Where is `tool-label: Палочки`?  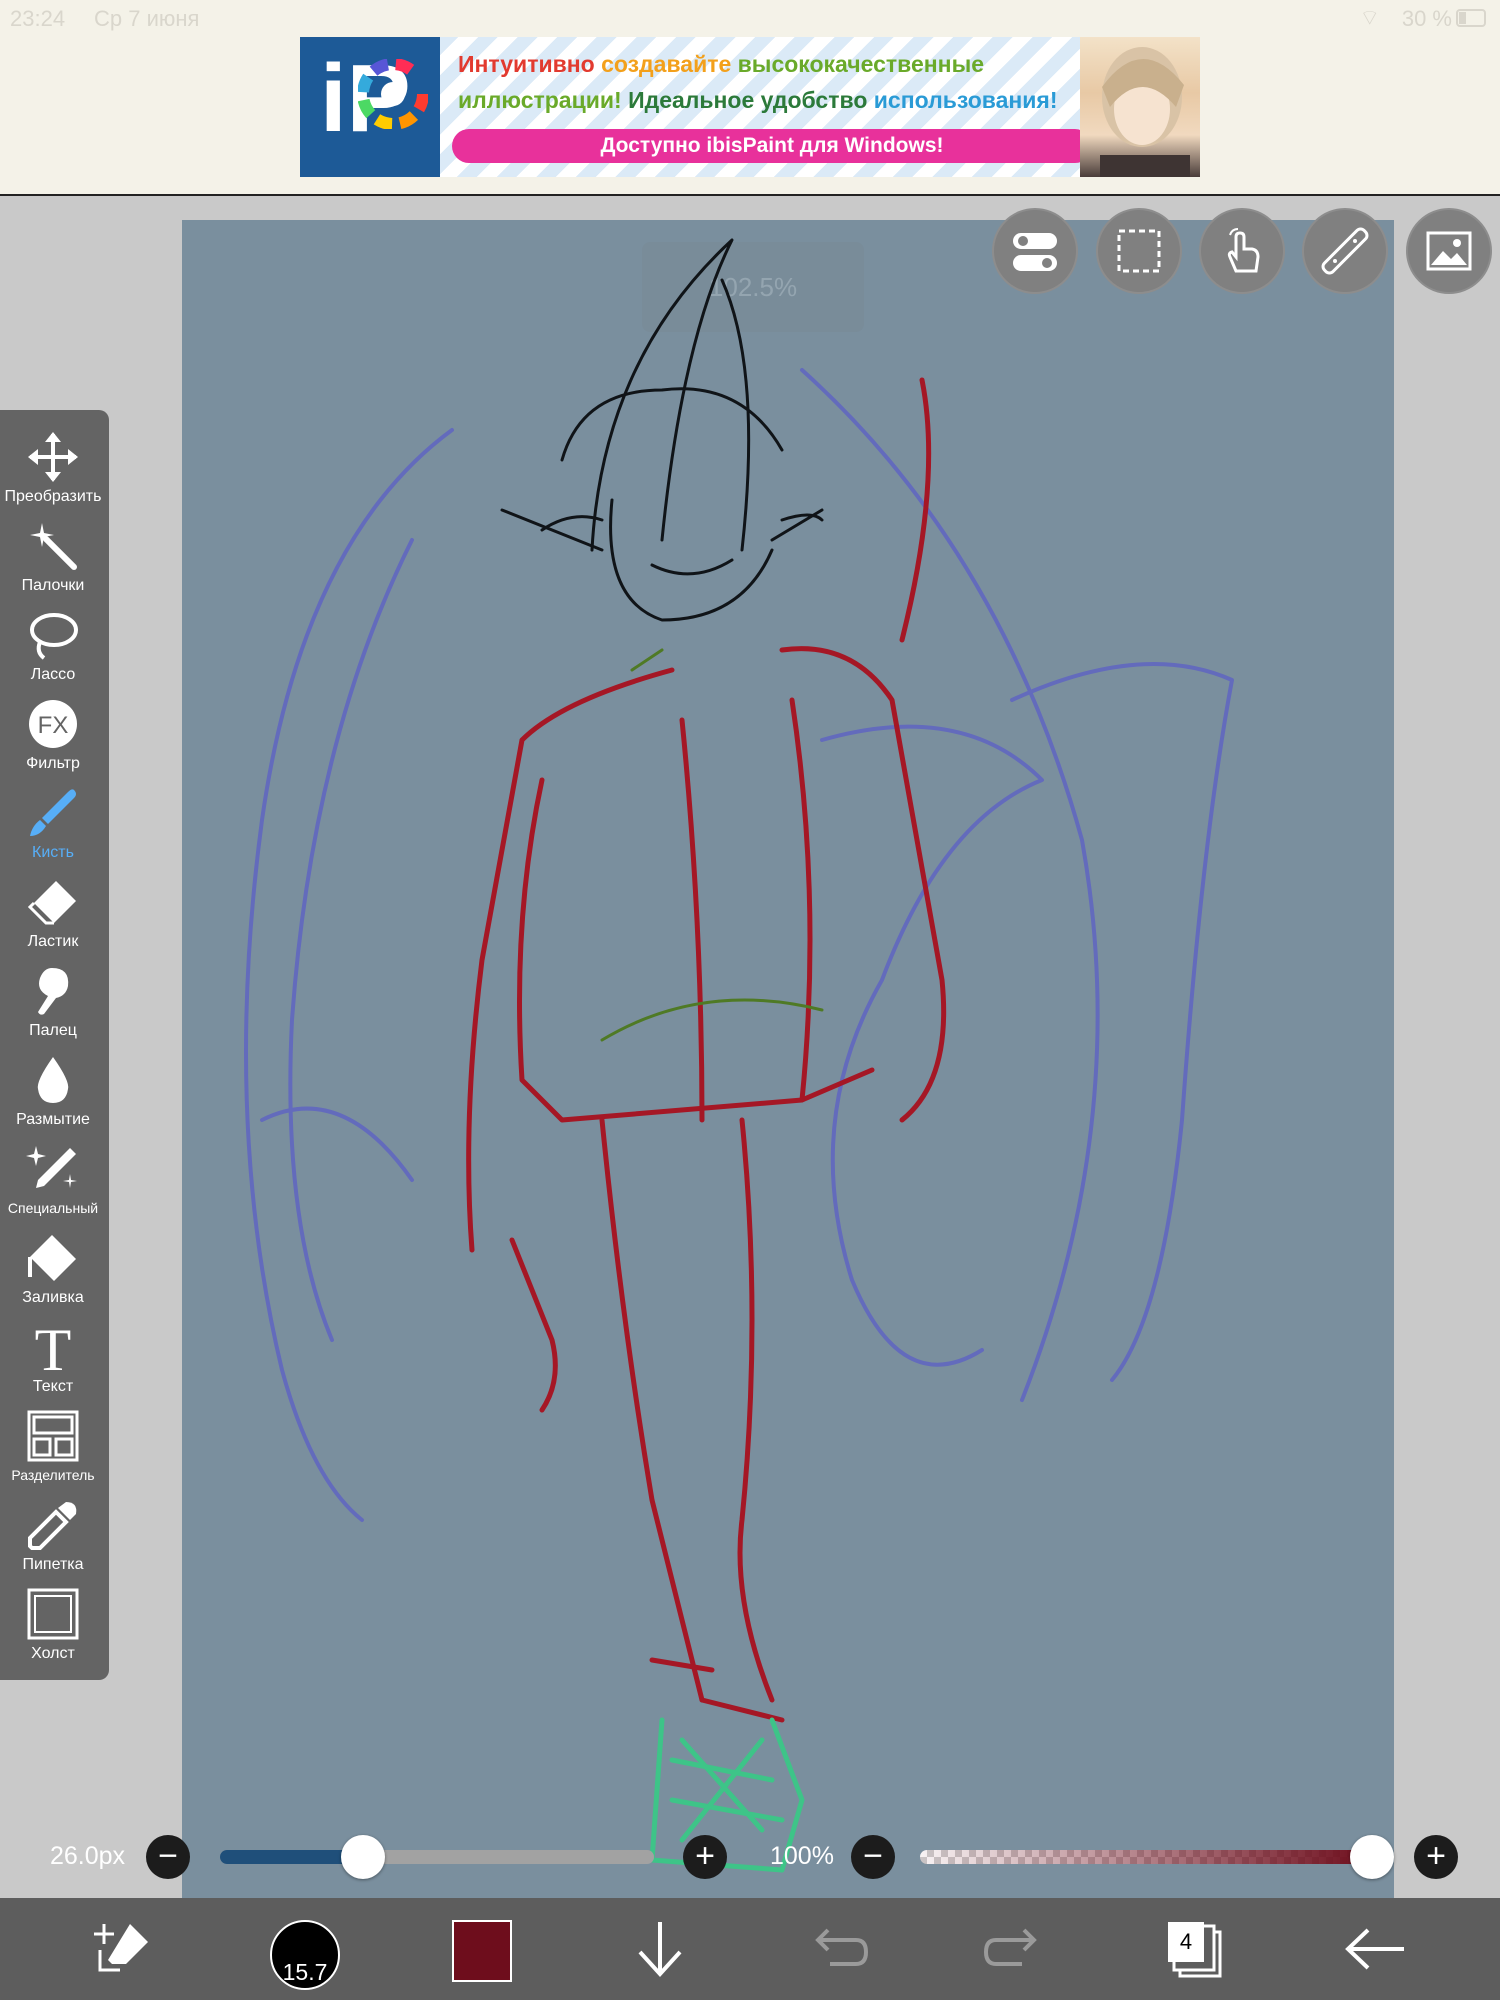
tool-label: Палочки is located at coordinates (53, 585).